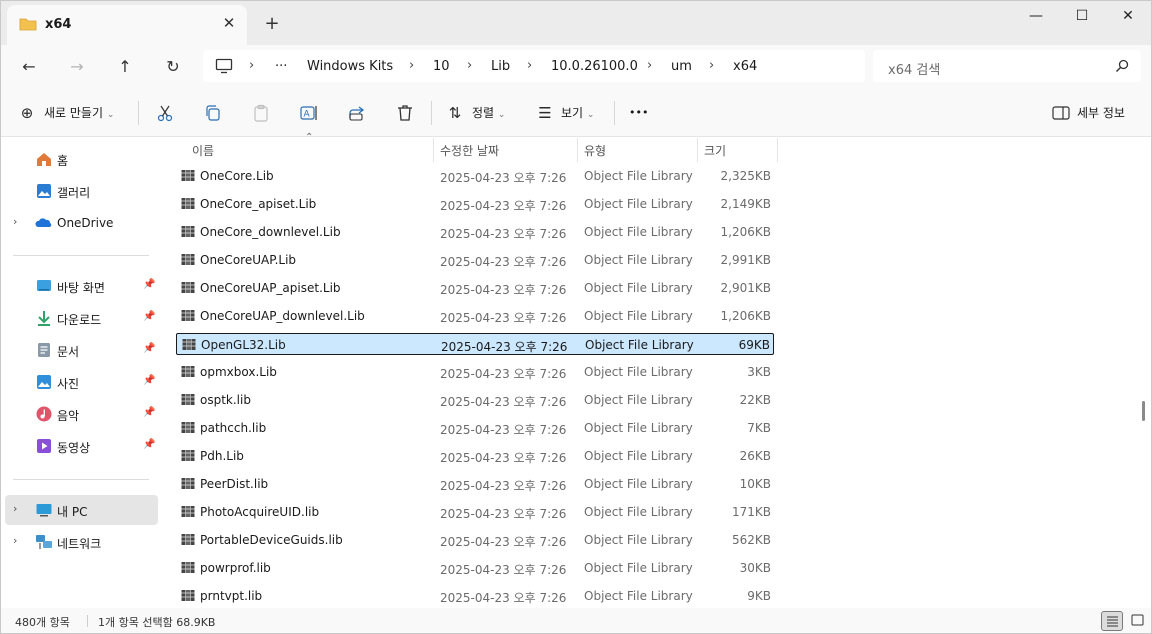  What do you see at coordinates (488, 113) in the screenshot?
I see `sort-button: 정렬 ⌄` at bounding box center [488, 113].